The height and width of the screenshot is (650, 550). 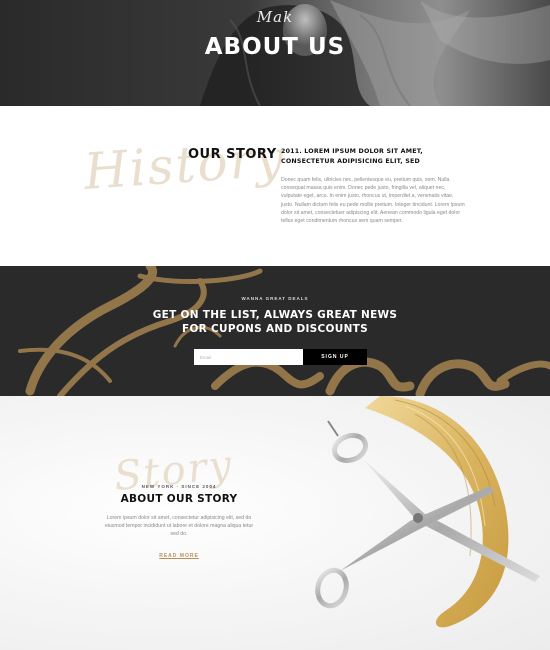 I want to click on email-input, so click(x=248, y=357).